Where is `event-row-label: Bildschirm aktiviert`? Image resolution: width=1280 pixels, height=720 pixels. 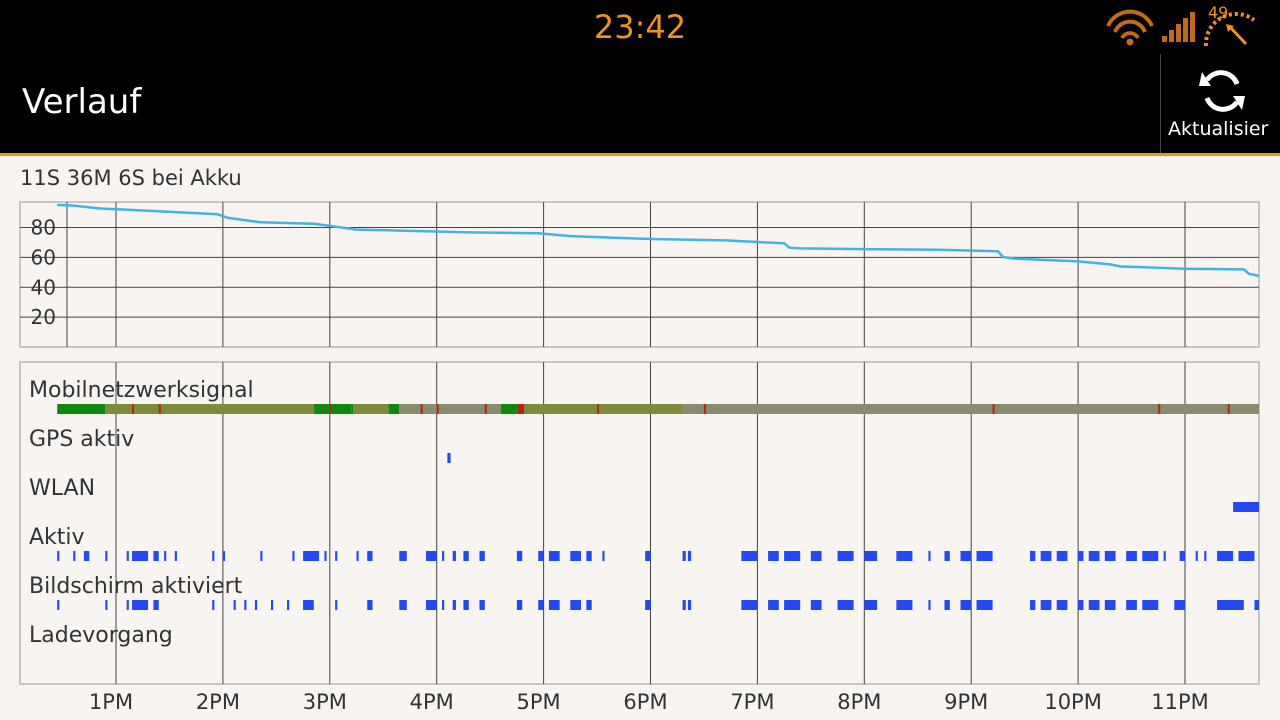 event-row-label: Bildschirm aktiviert is located at coordinates (136, 586).